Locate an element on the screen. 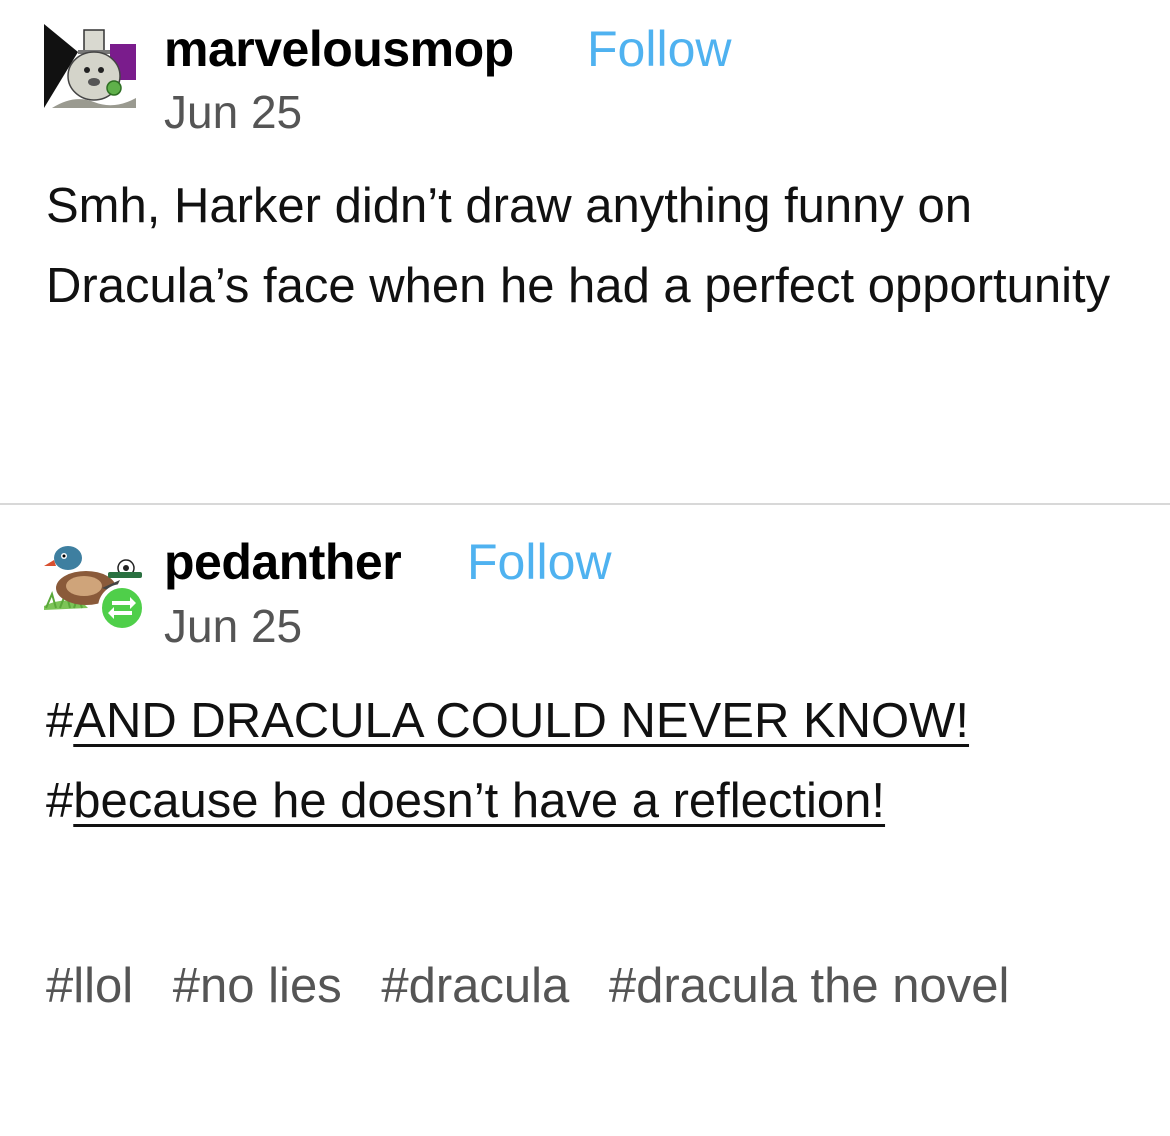 The image size is (1170, 1136). tag-dracula: #dracula is located at coordinates (475, 986).